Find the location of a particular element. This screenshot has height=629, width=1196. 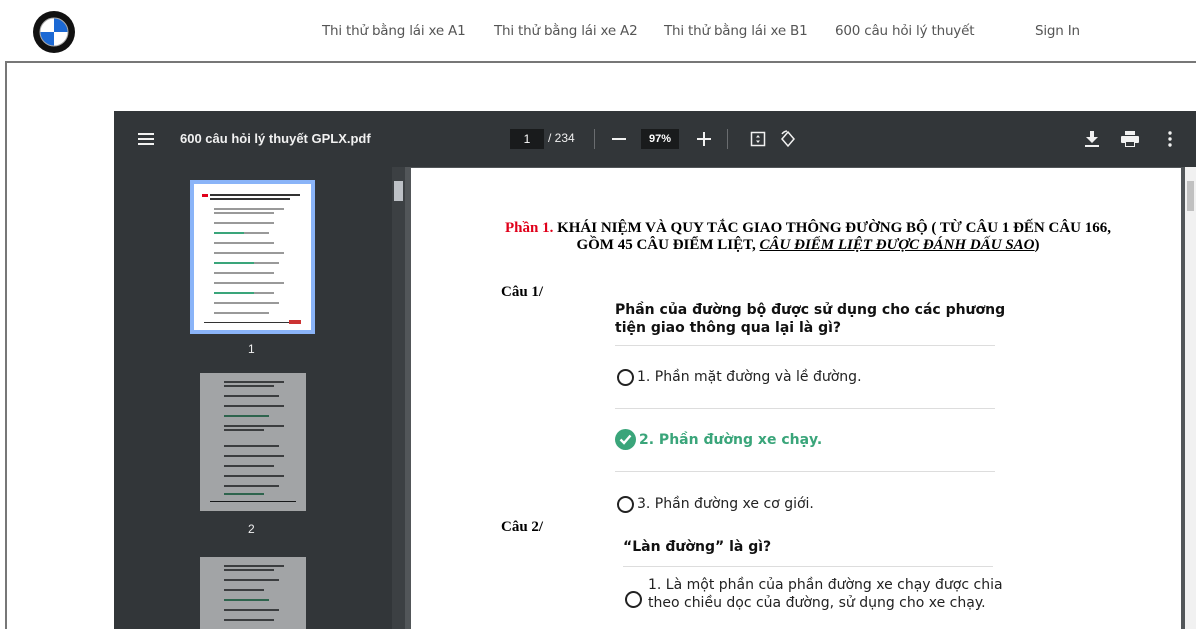

answer-option: 3. Phần đường xe cơ giới. is located at coordinates (715, 504).